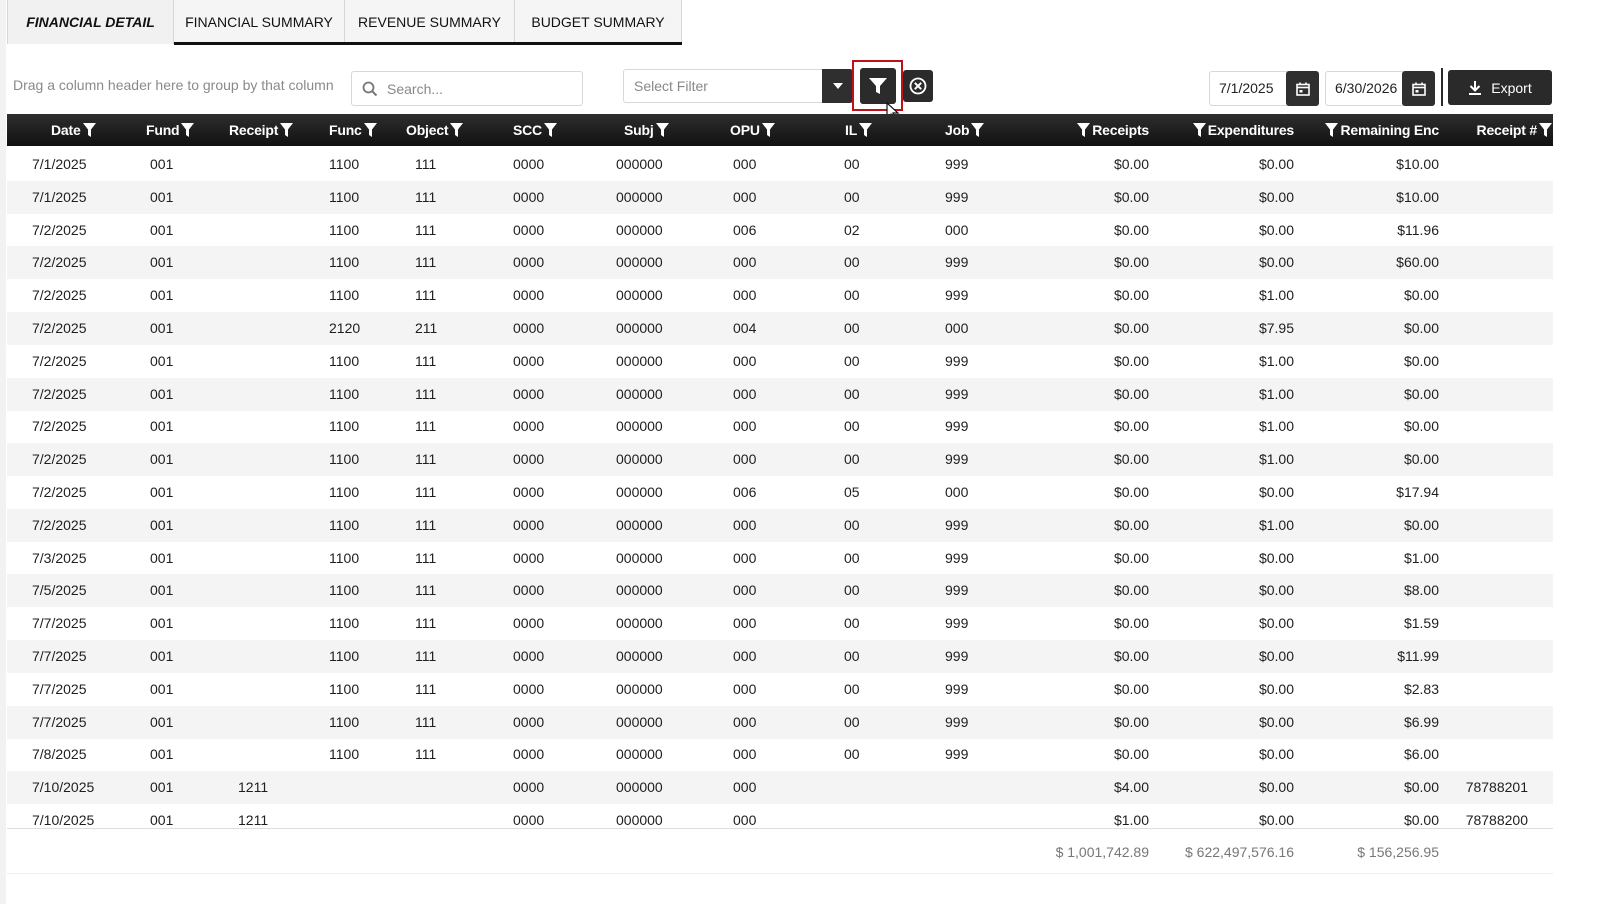 The width and height of the screenshot is (1624, 904). I want to click on column-header-func: Func, so click(364, 130).